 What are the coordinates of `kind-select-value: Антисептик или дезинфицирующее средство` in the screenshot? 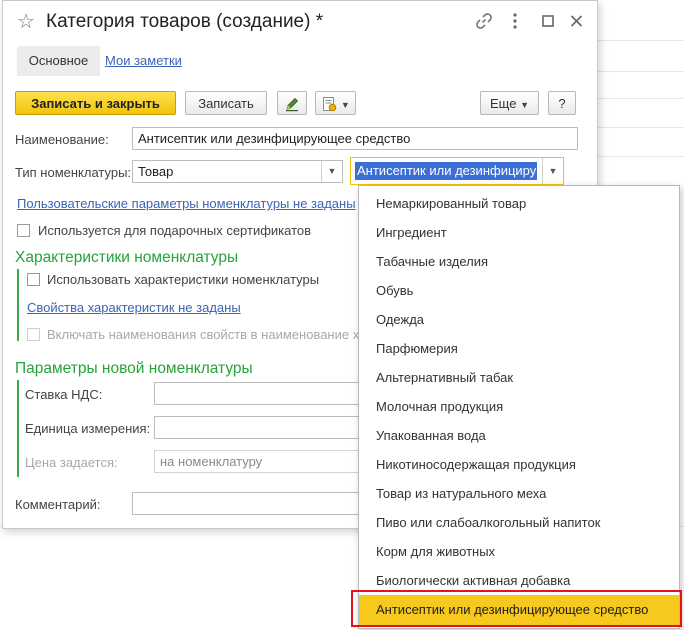 It's located at (446, 171).